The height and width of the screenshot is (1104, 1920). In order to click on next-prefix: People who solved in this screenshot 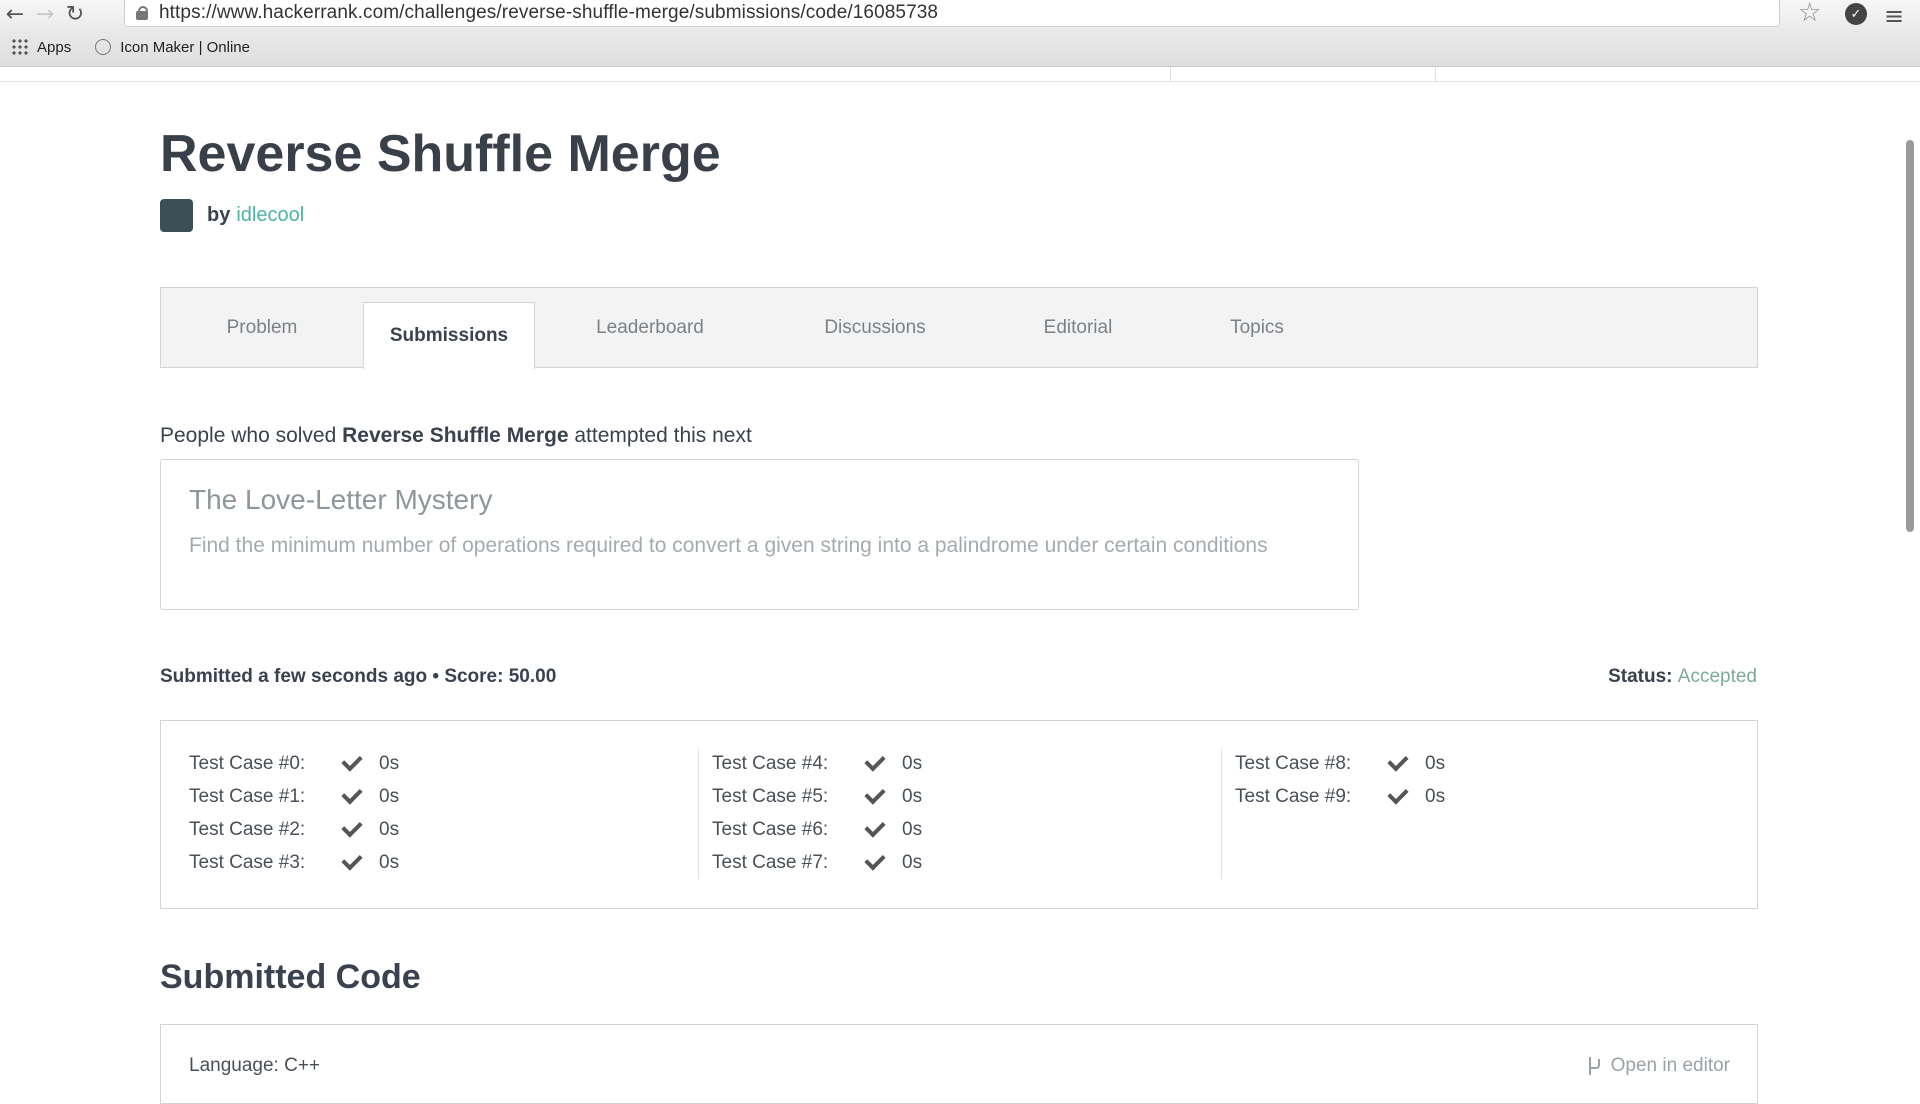, I will do `click(251, 435)`.